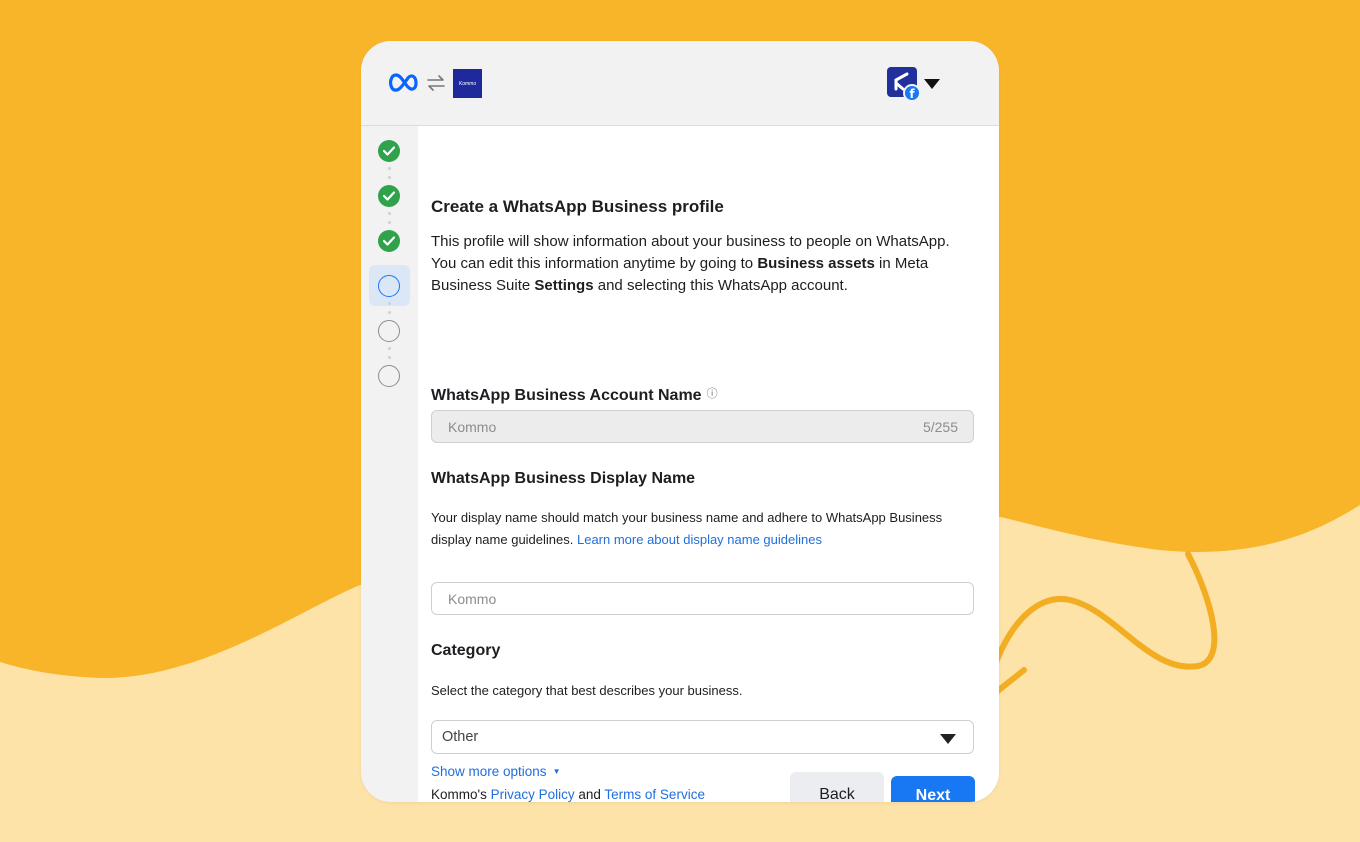 The width and height of the screenshot is (1360, 842). I want to click on step-1-complete-icon, so click(389, 151).